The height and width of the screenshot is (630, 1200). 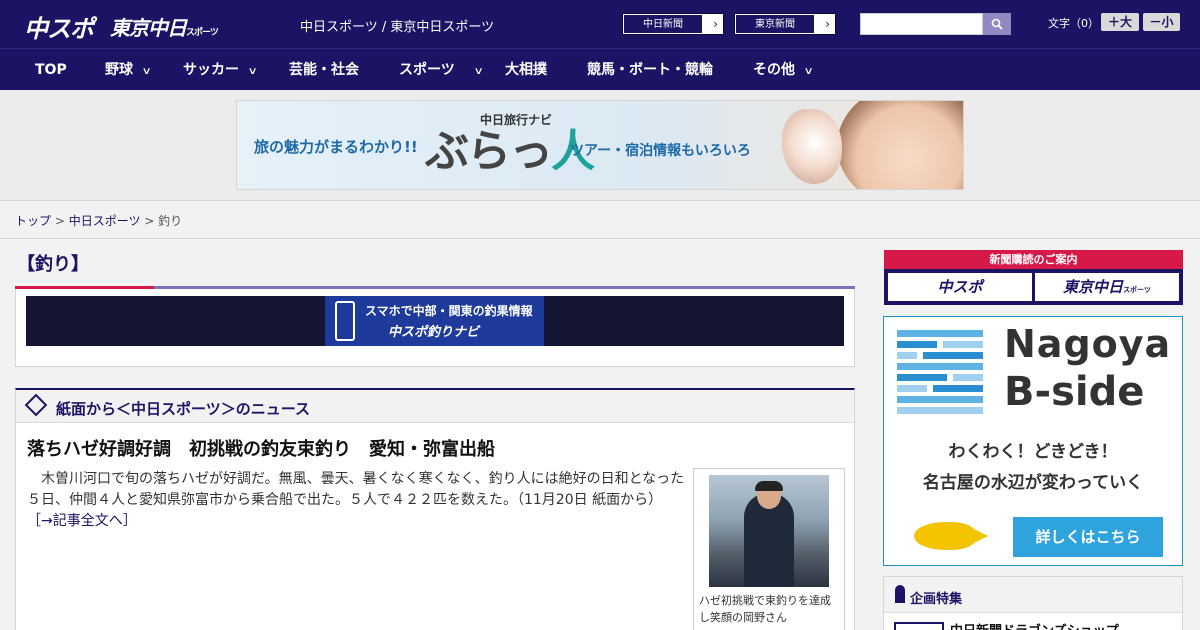 What do you see at coordinates (812, 146) in the screenshot?
I see `ad-shell-image` at bounding box center [812, 146].